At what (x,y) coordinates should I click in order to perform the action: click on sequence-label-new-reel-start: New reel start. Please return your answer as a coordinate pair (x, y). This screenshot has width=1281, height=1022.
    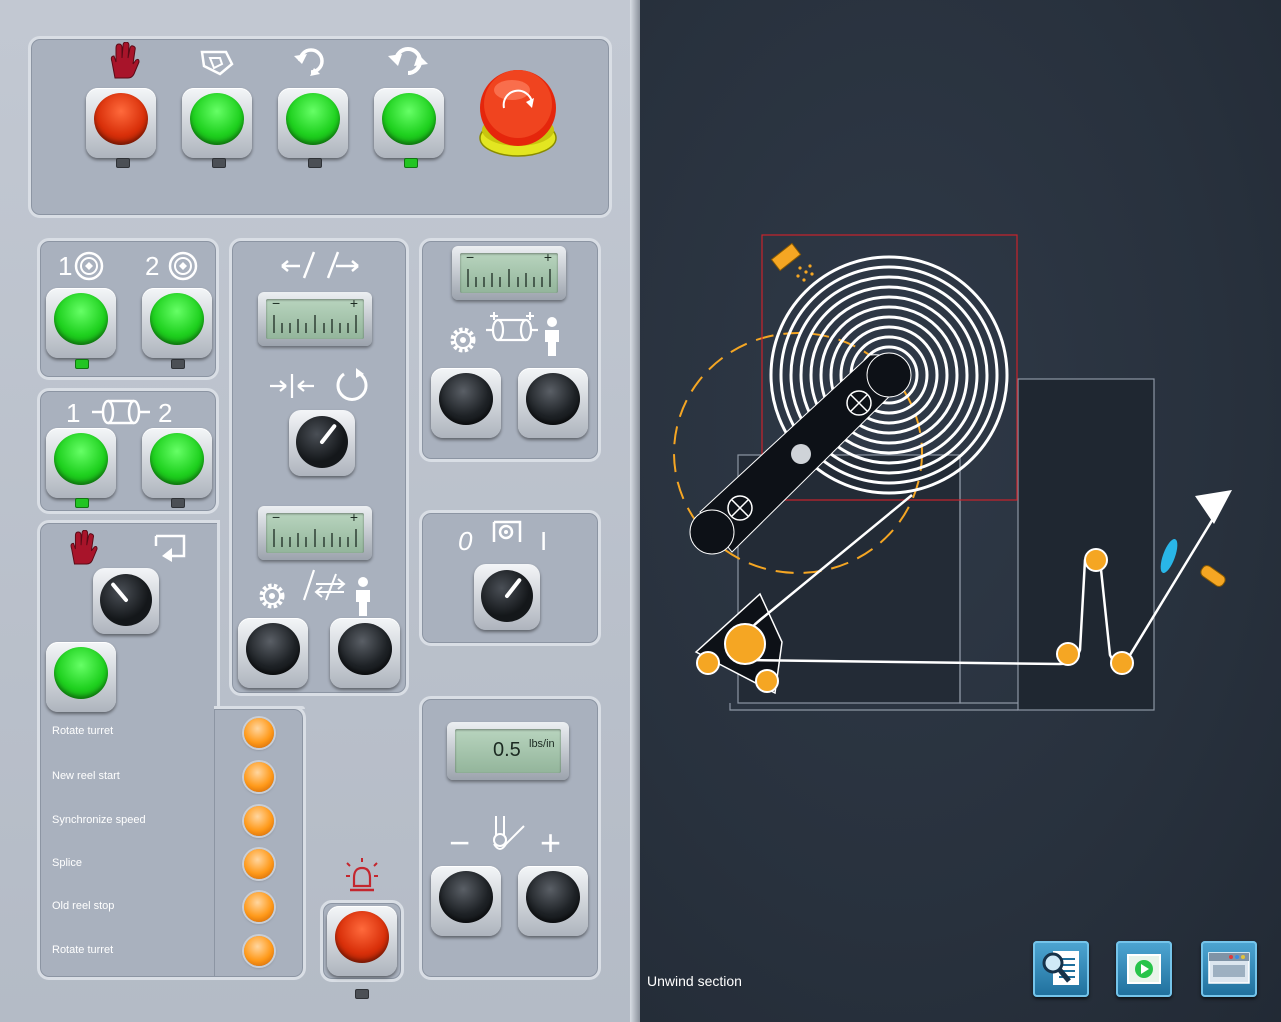
    Looking at the image, I should click on (86, 776).